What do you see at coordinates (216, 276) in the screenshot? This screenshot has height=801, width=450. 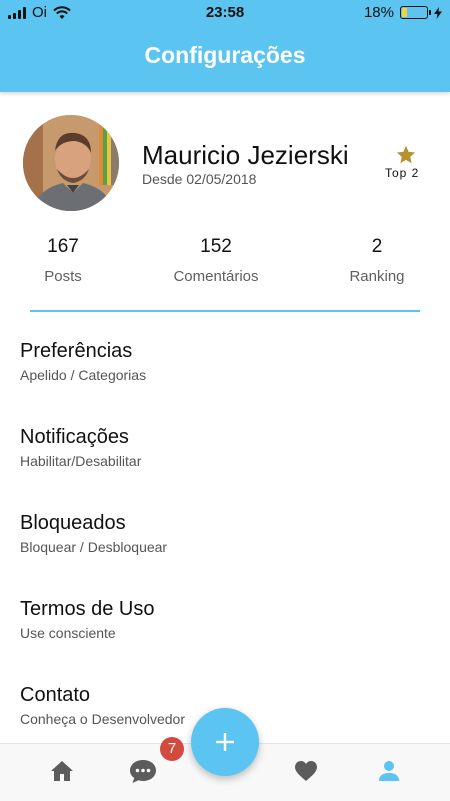 I see `stat-label: Comentários` at bounding box center [216, 276].